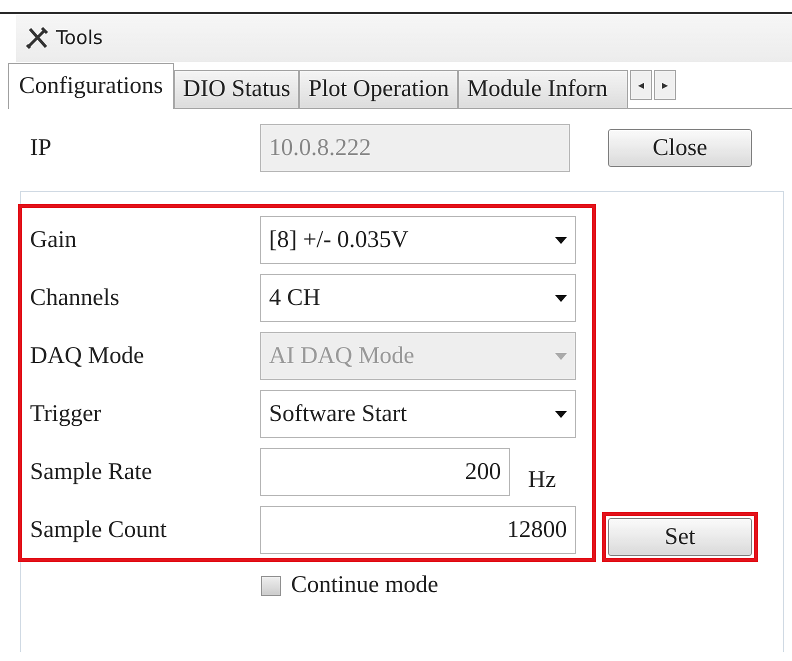  I want to click on tools-icon, so click(37, 38).